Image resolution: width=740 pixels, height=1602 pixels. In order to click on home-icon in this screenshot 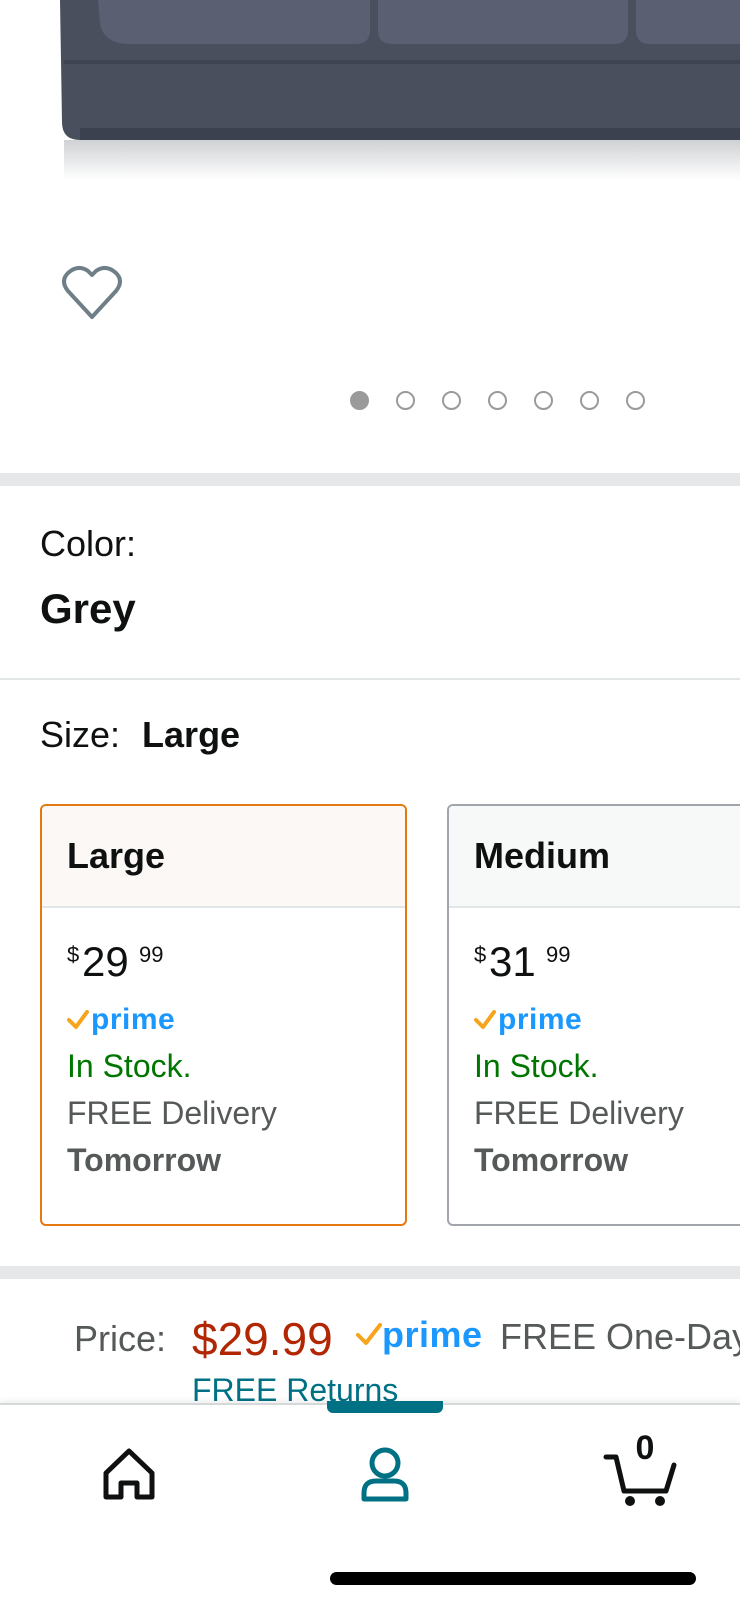, I will do `click(129, 1474)`.